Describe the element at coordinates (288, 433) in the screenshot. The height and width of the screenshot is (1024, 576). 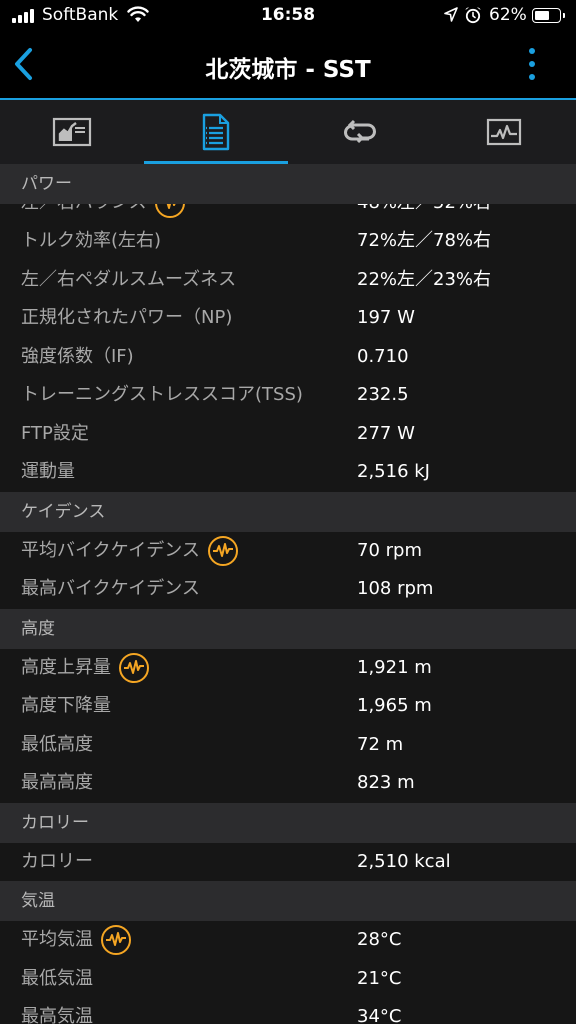
I see `stat-row: FTP設定 277 W` at that location.